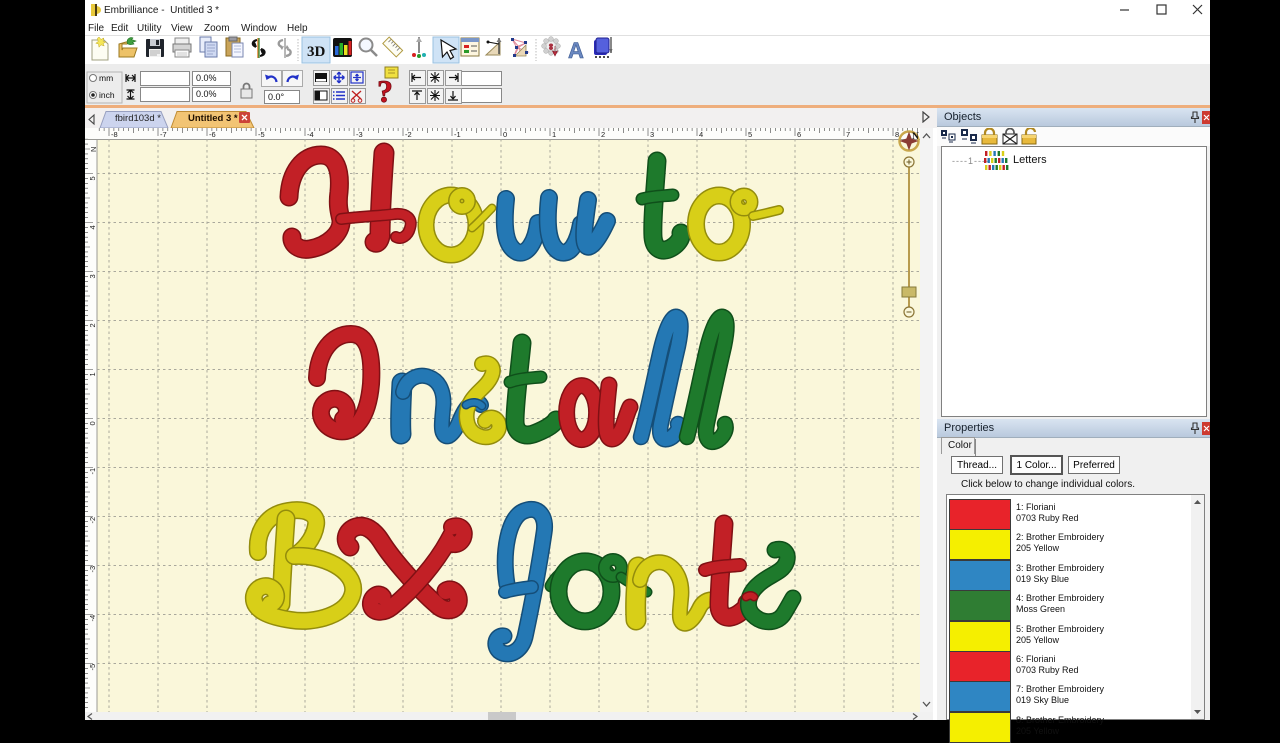 This screenshot has height=743, width=1280. Describe the element at coordinates (915, 137) in the screenshot. I see `svg-text: N` at that location.